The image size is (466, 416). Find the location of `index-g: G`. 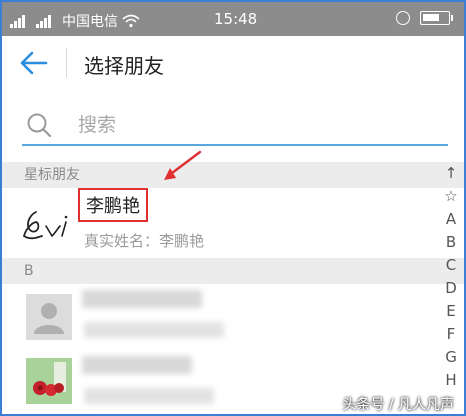

index-g: G is located at coordinates (451, 357).